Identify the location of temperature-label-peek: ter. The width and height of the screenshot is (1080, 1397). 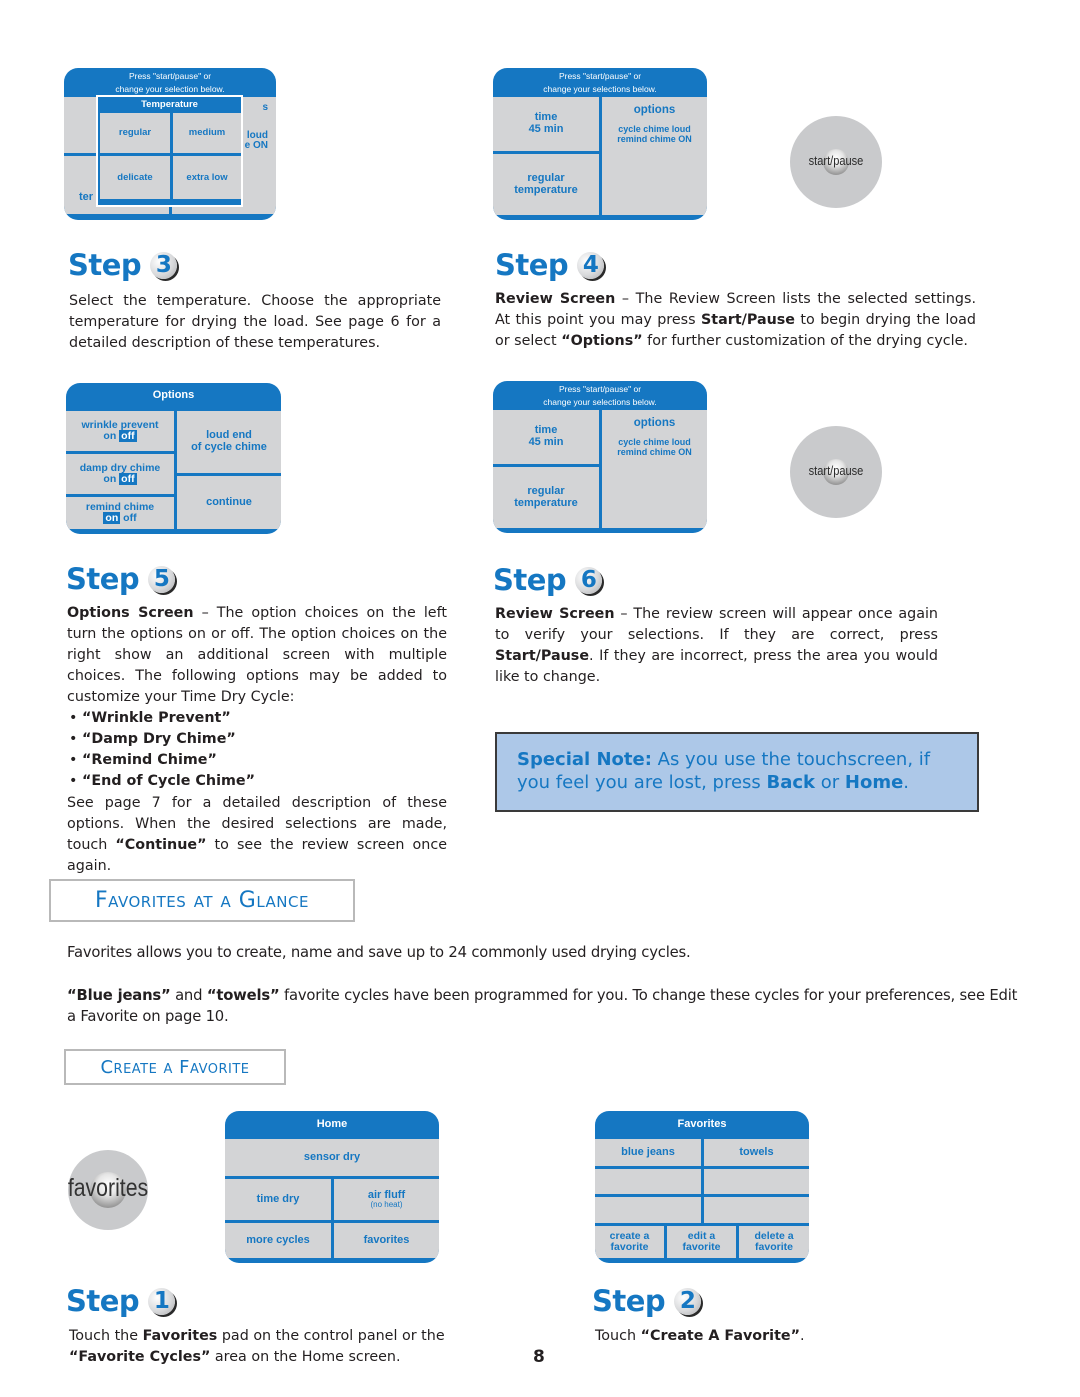
(86, 197).